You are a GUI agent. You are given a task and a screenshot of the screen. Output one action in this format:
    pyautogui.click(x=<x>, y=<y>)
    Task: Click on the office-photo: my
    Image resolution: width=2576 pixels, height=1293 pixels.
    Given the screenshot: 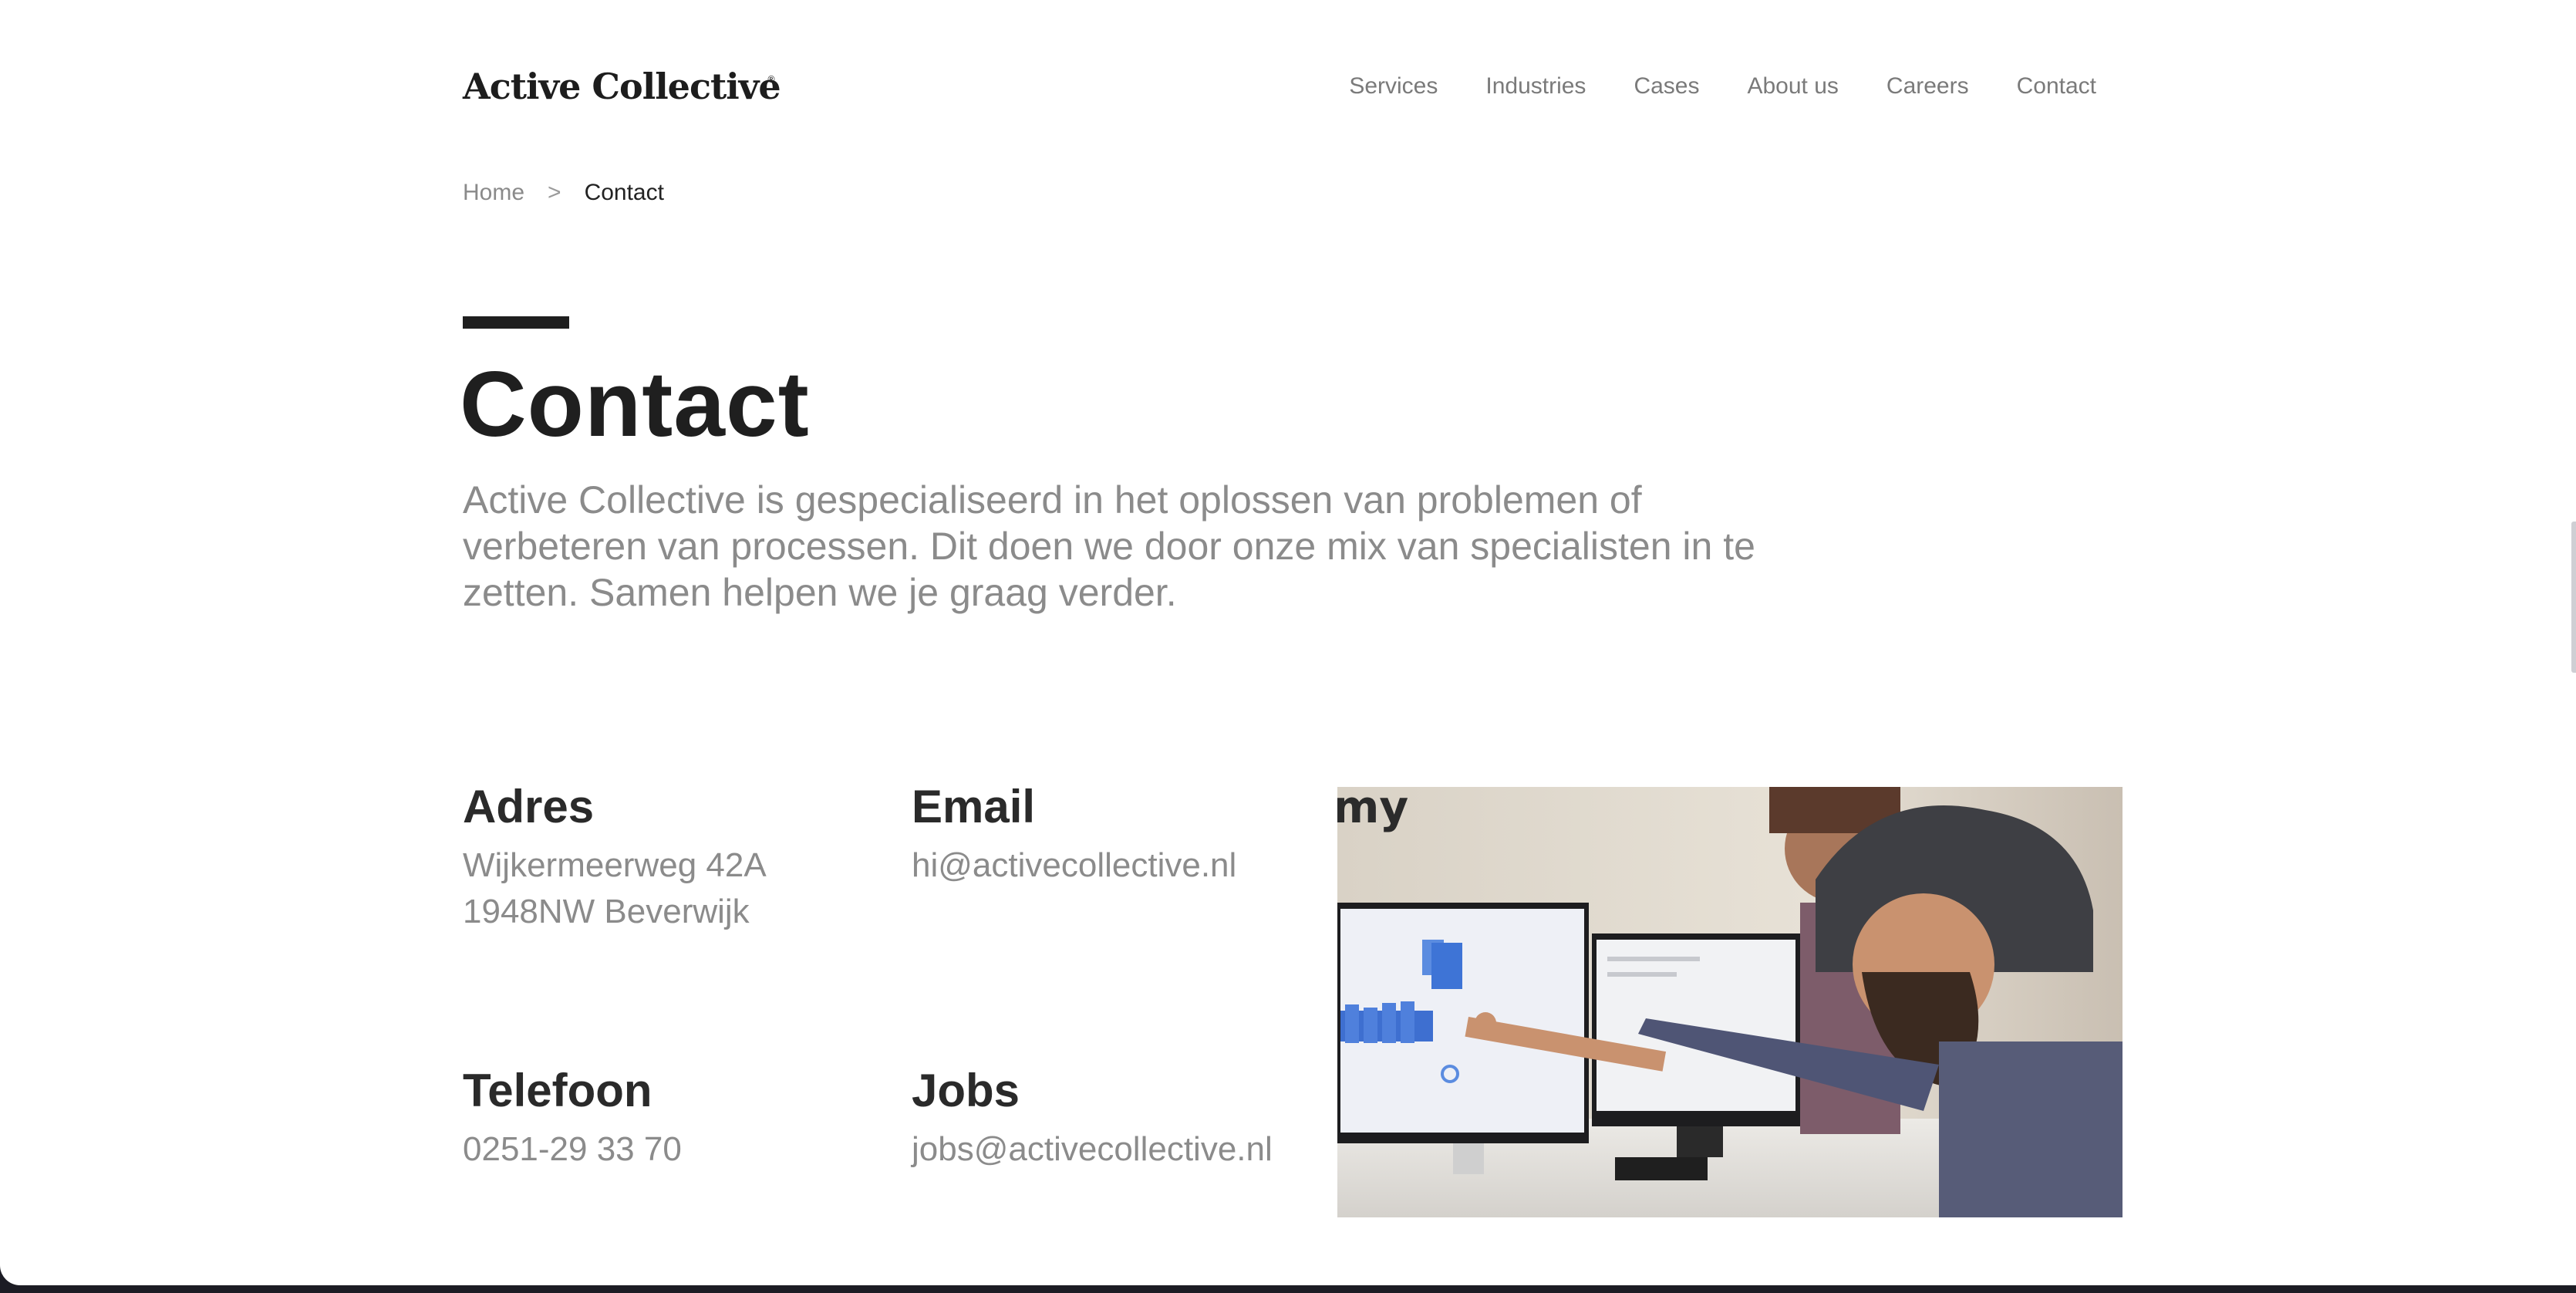 What is the action you would take?
    pyautogui.click(x=1730, y=1002)
    